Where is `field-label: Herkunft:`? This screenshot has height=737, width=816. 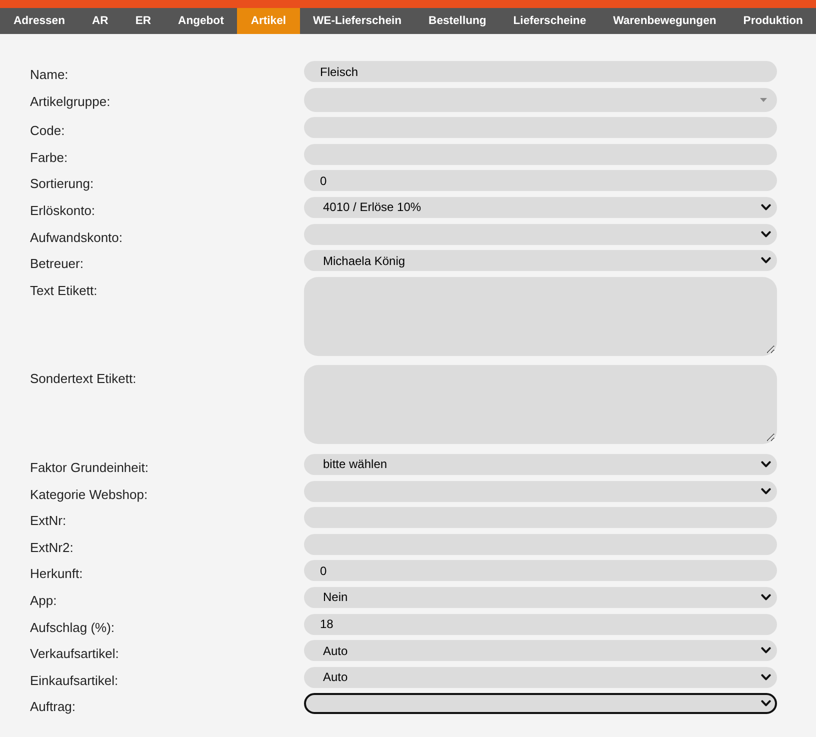
field-label: Herkunft: is located at coordinates (57, 573).